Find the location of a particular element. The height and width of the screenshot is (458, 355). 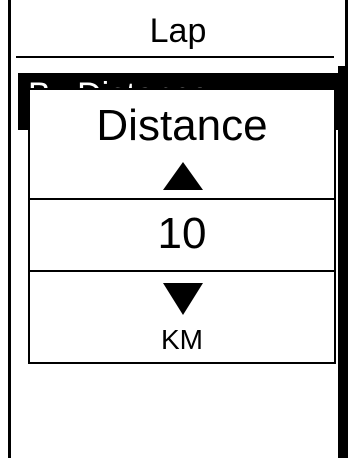

header-divider is located at coordinates (175, 57).